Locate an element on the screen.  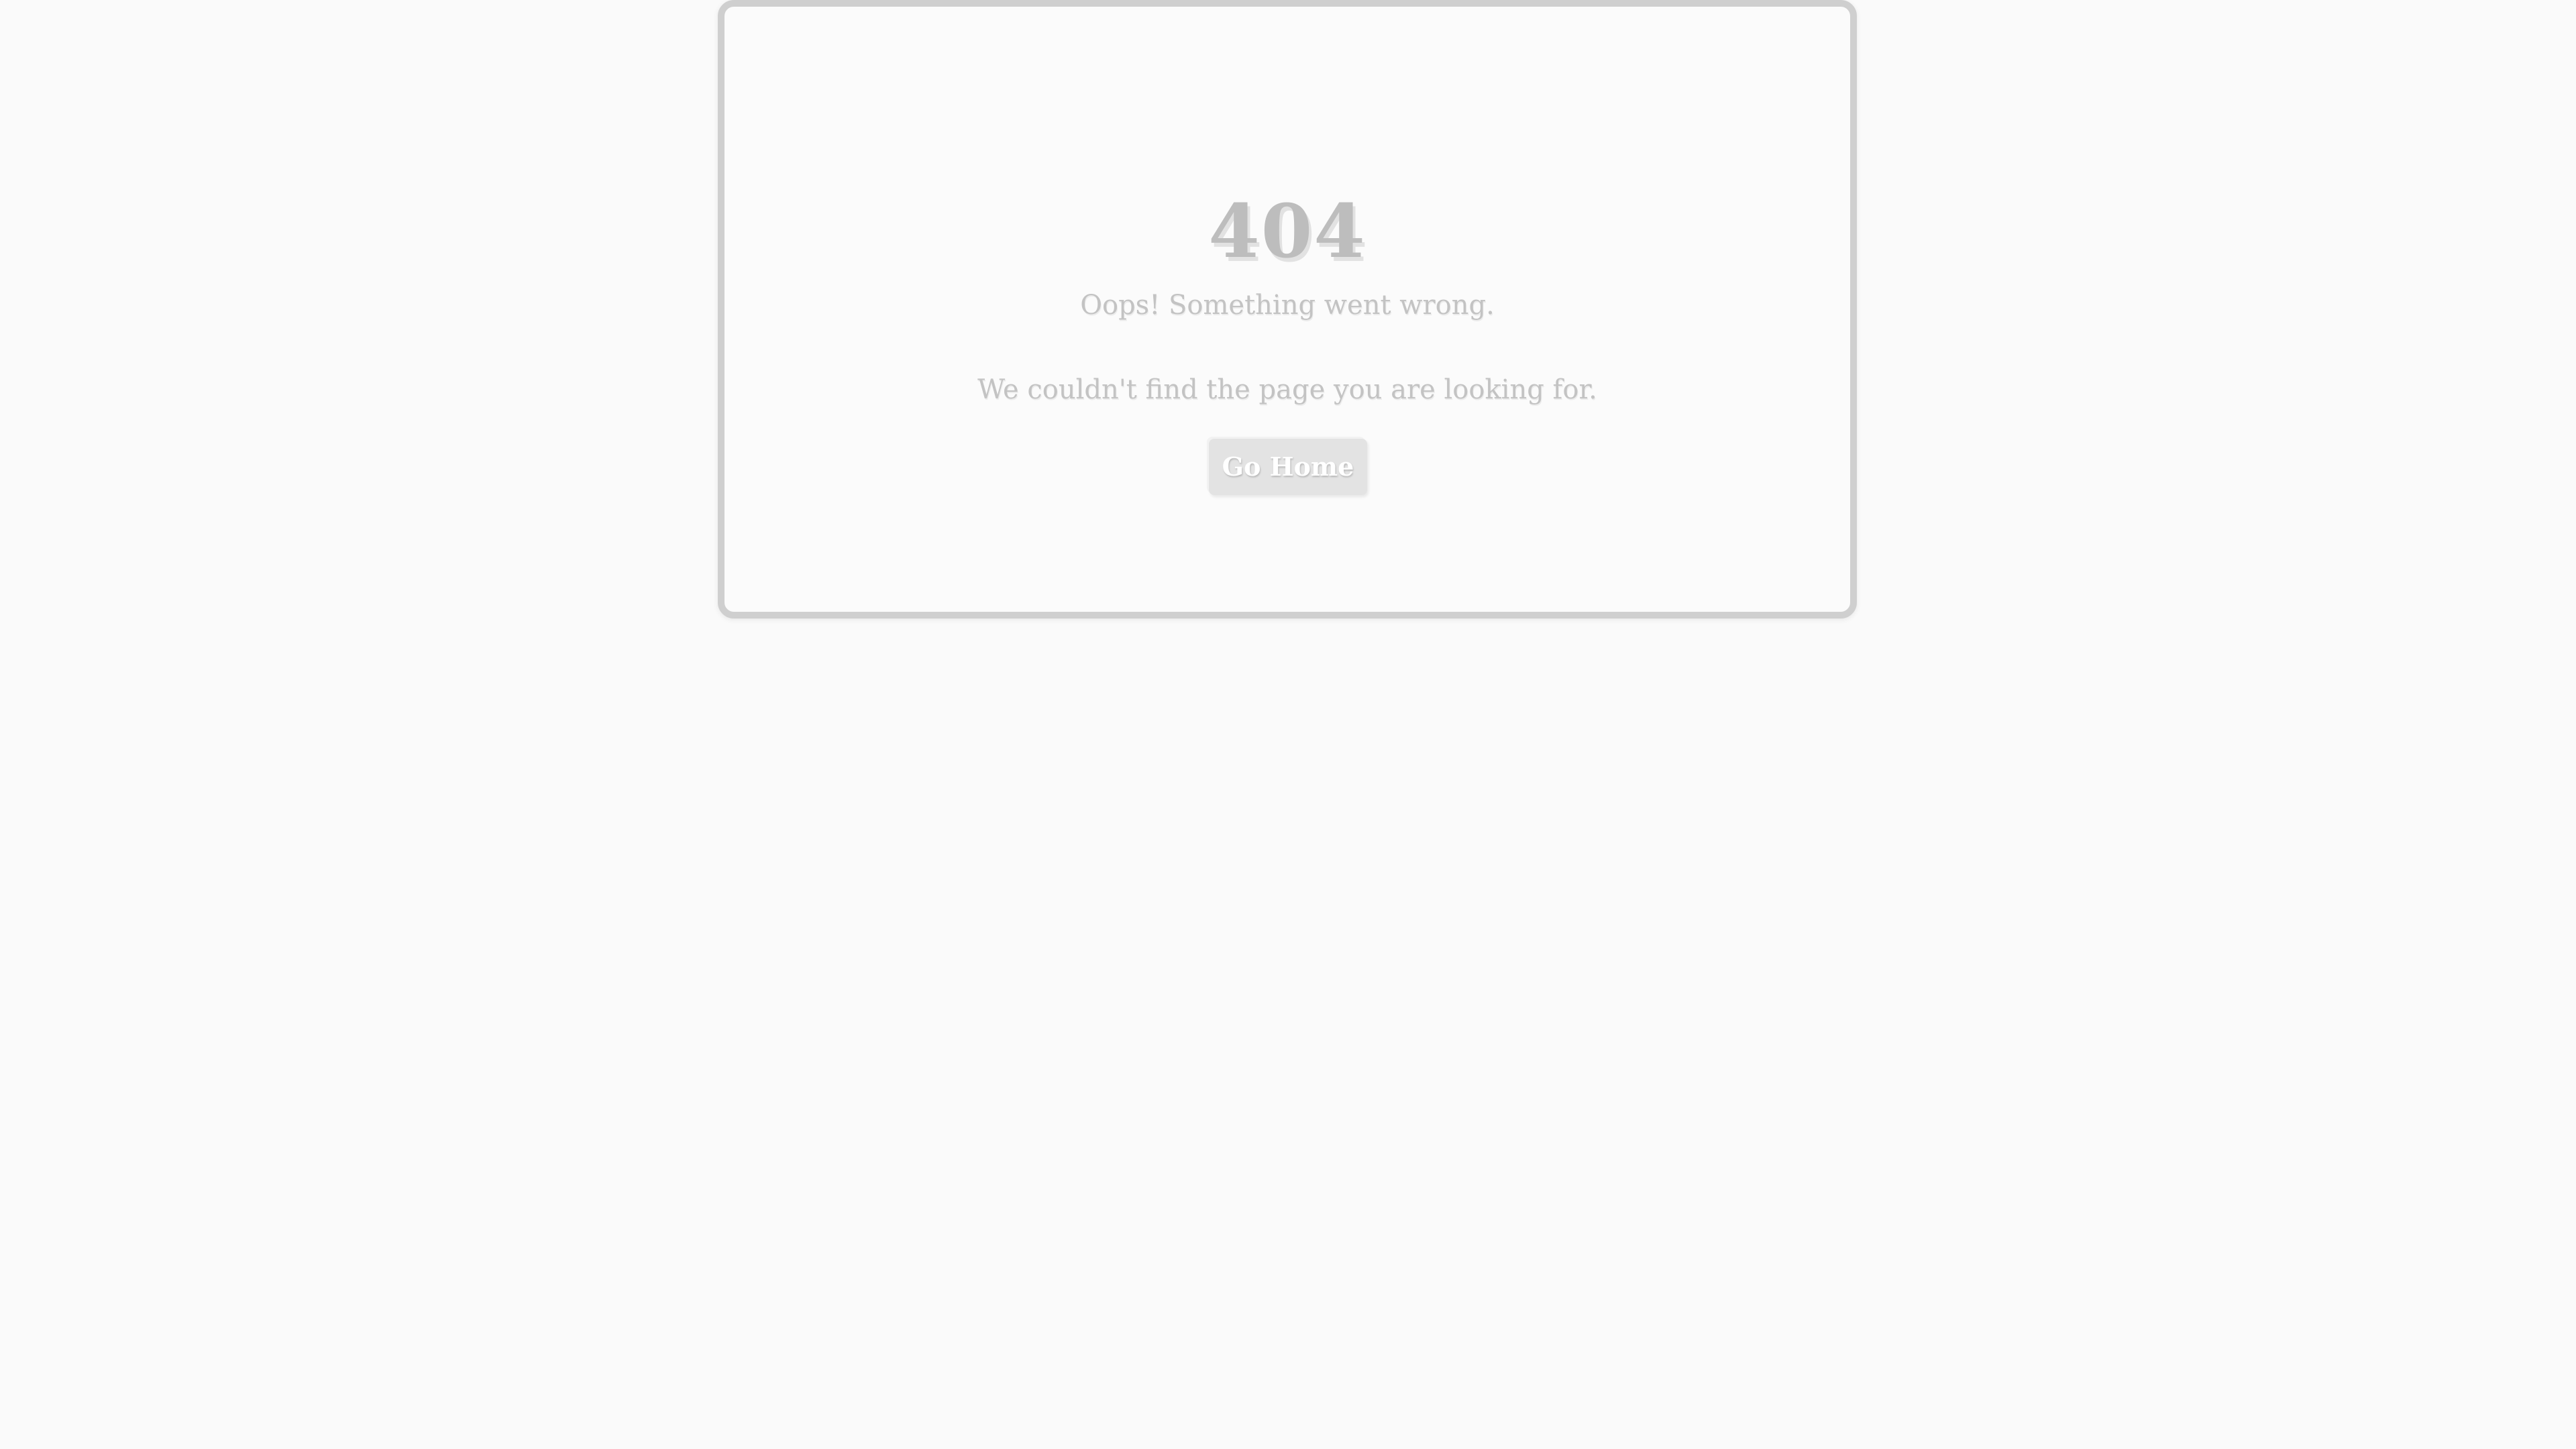
error-subtitle: Oops! Something went wrong. is located at coordinates (1287, 305).